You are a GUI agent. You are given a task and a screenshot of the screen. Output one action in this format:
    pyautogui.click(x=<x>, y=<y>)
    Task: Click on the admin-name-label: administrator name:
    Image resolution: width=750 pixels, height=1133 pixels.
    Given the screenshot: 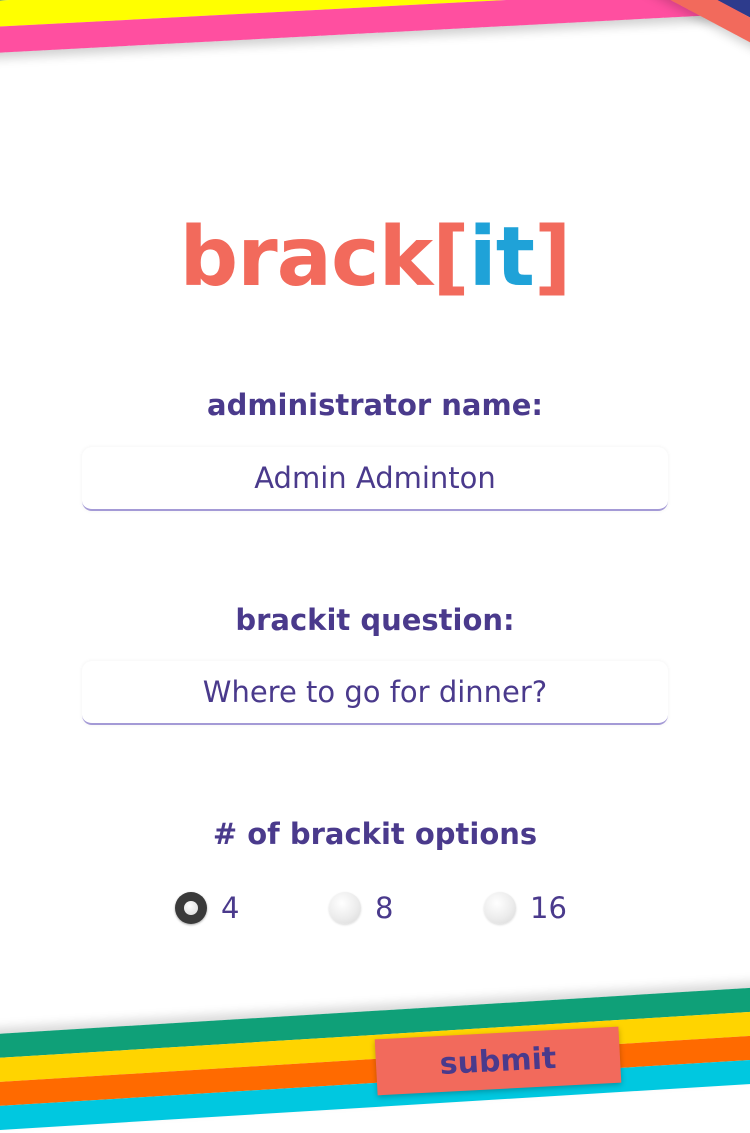 What is the action you would take?
    pyautogui.click(x=375, y=405)
    